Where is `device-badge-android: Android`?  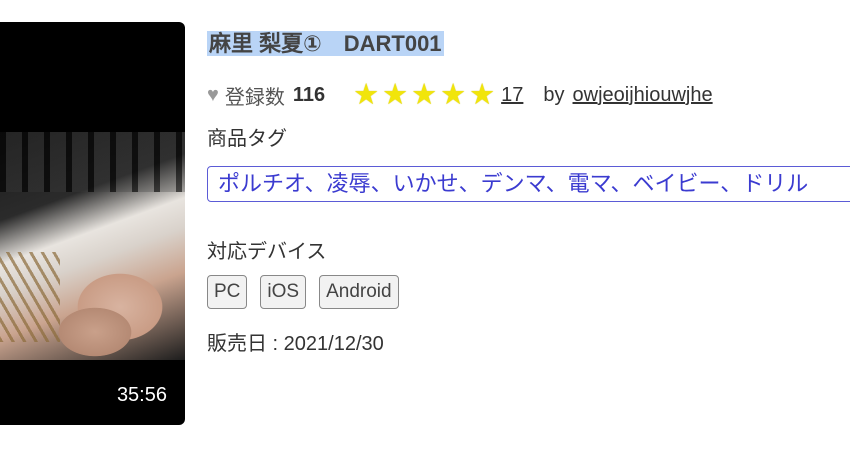
device-badge-android: Android is located at coordinates (359, 292).